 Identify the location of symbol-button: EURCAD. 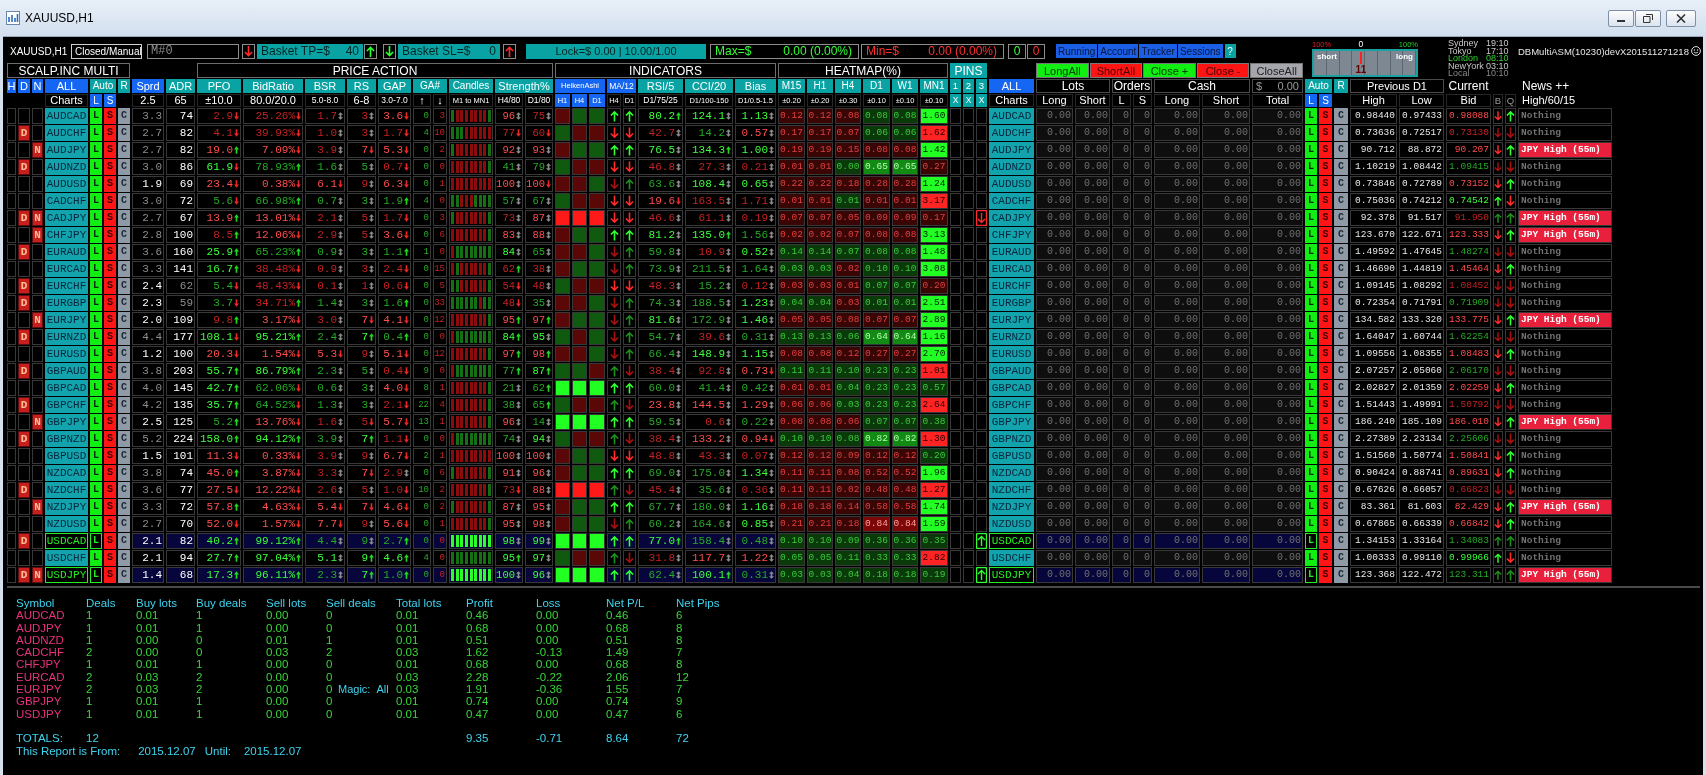
(66, 269).